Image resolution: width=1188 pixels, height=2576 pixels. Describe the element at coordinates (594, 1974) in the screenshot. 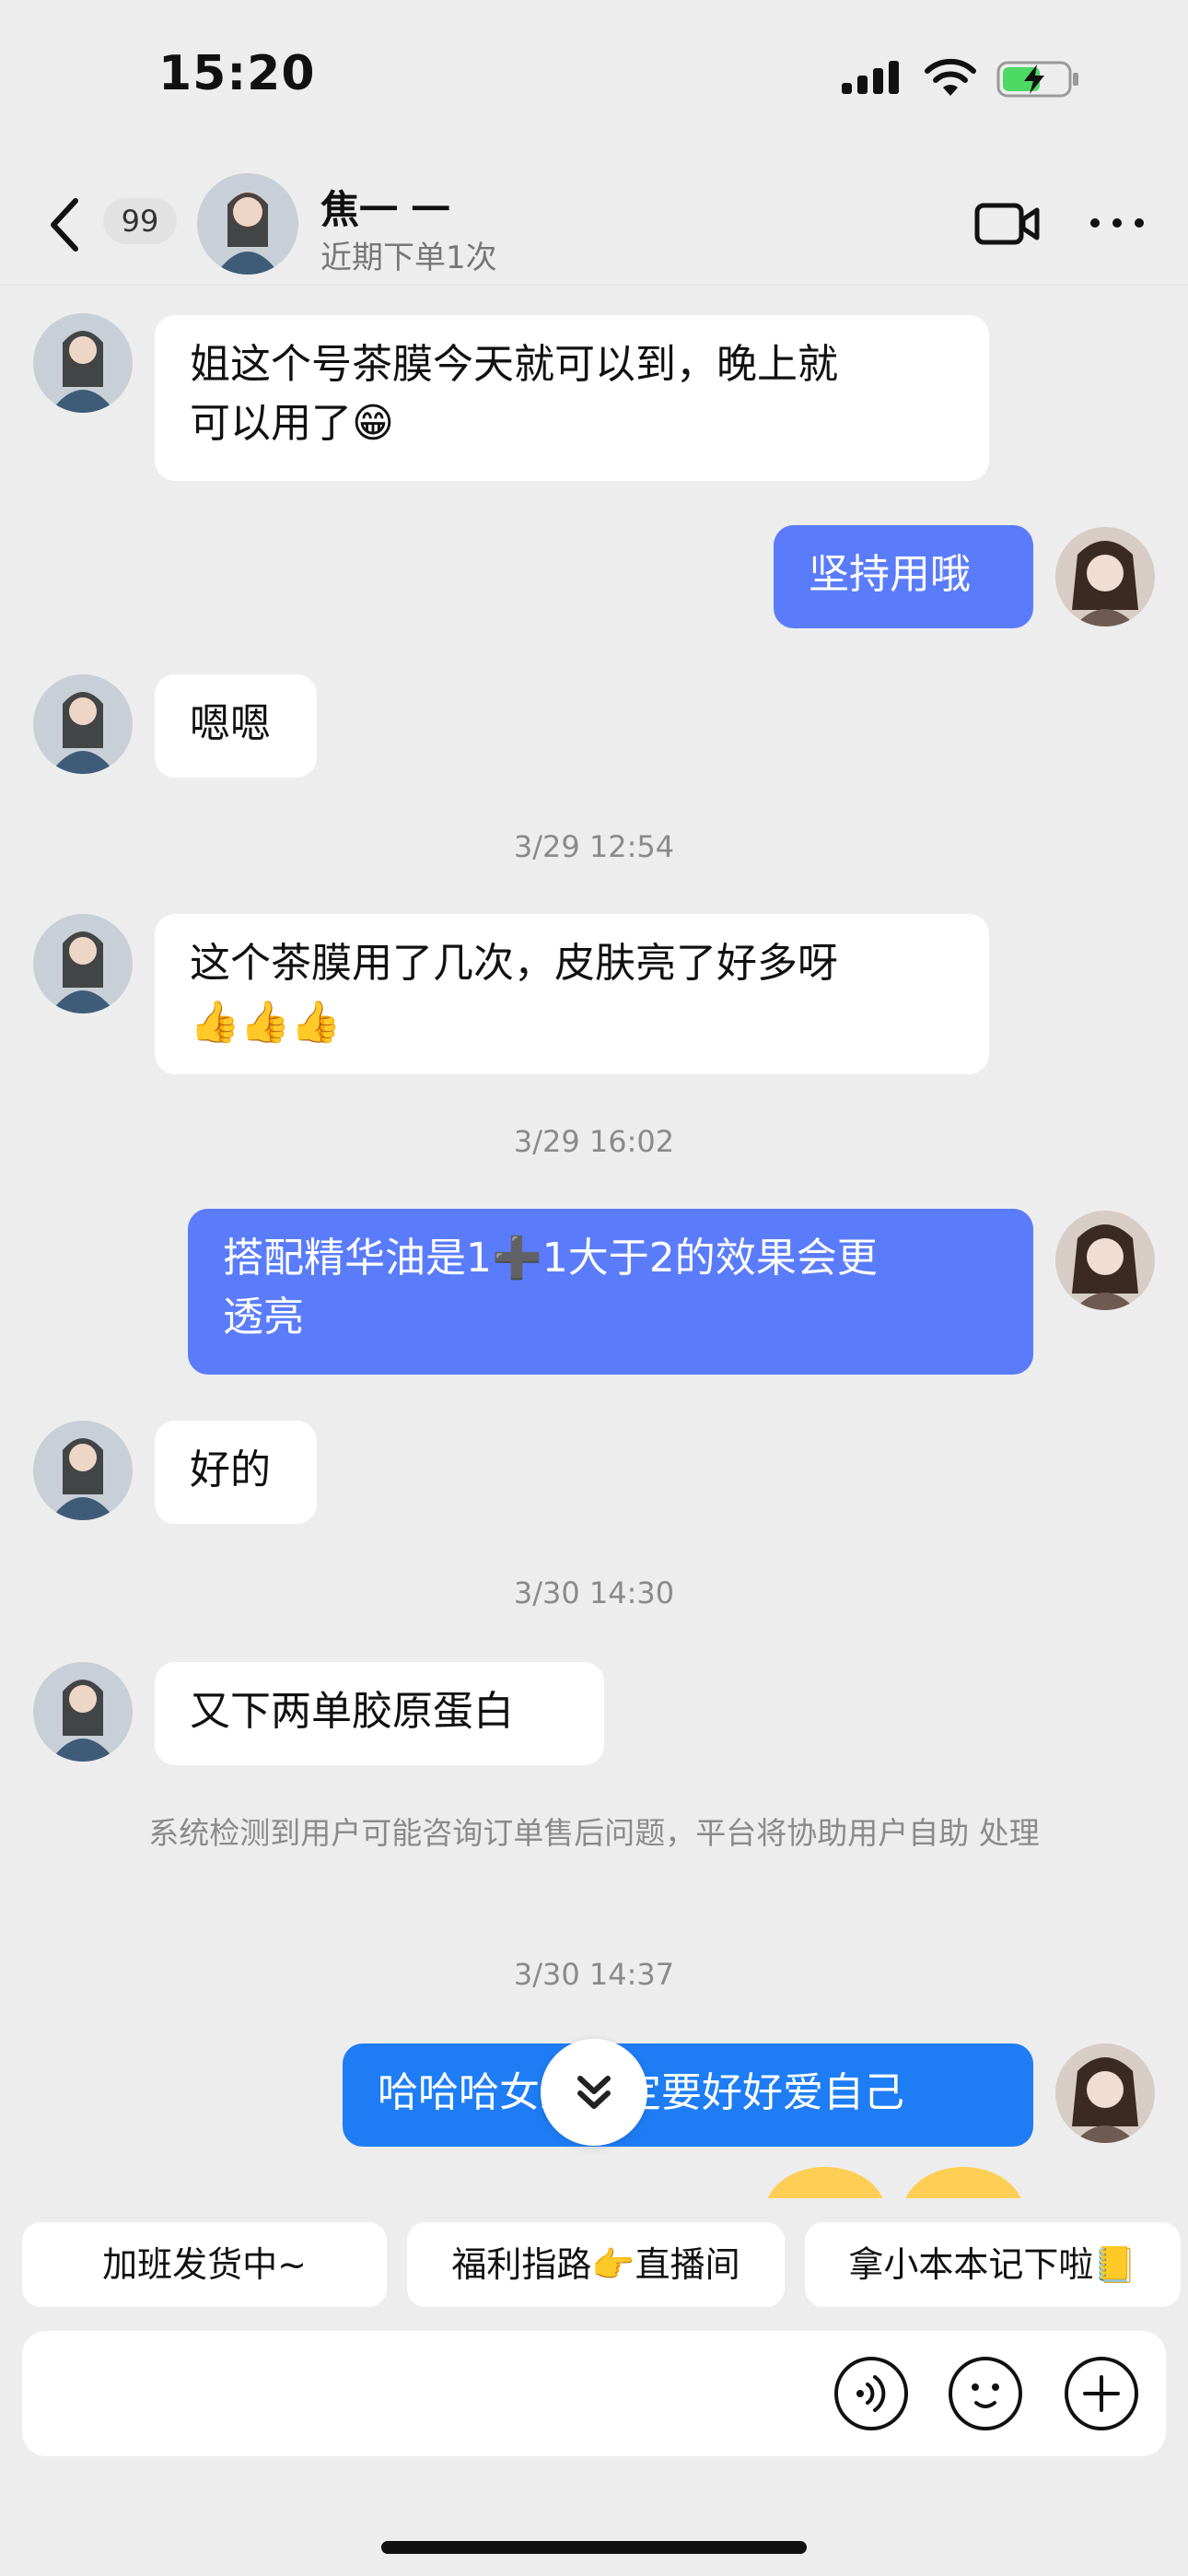

I see `timestamp: 3/30 14:37` at that location.